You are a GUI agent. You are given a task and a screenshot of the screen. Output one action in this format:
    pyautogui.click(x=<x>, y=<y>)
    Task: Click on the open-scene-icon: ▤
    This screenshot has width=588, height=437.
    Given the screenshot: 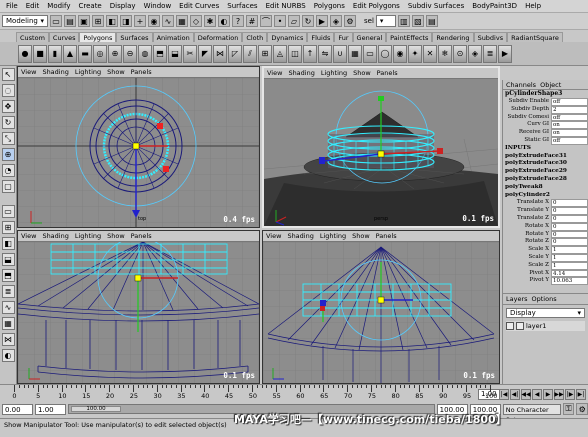 What is the action you would take?
    pyautogui.click(x=70, y=21)
    